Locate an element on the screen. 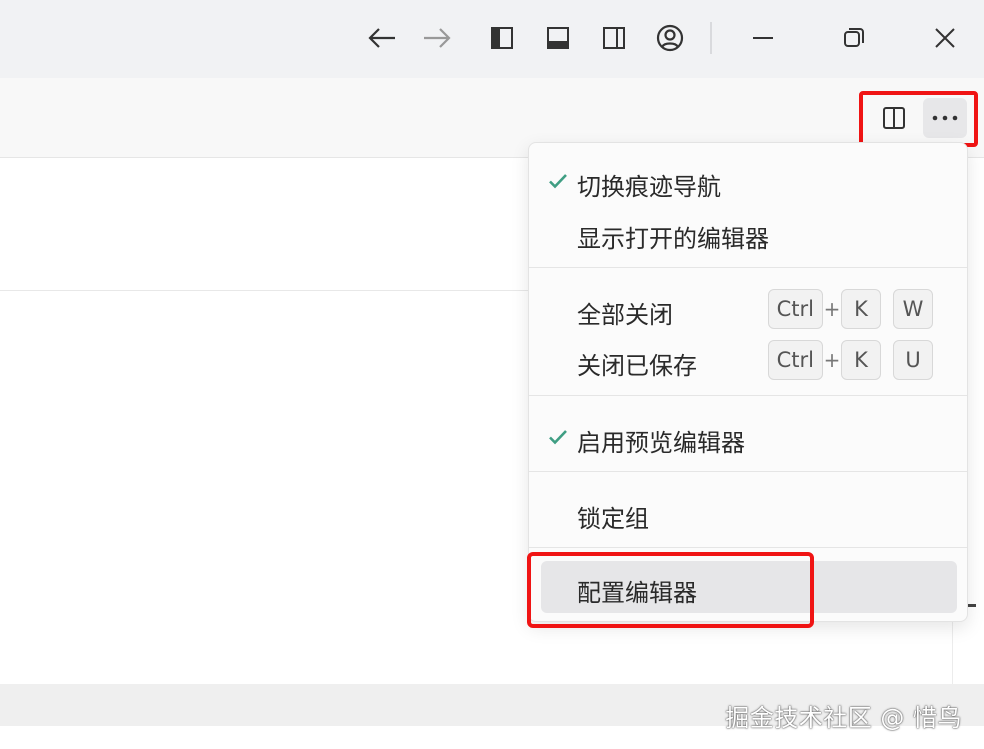 The image size is (984, 749). shortcut-close-saved: Ctrl + K U is located at coordinates (850, 360).